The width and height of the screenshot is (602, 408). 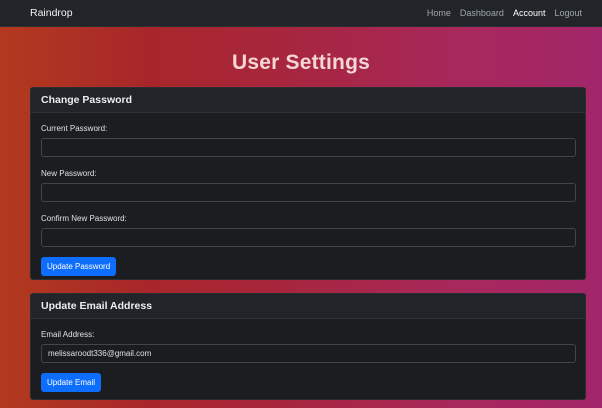 I want to click on nav-link-dashboard: Dashboard, so click(x=482, y=13).